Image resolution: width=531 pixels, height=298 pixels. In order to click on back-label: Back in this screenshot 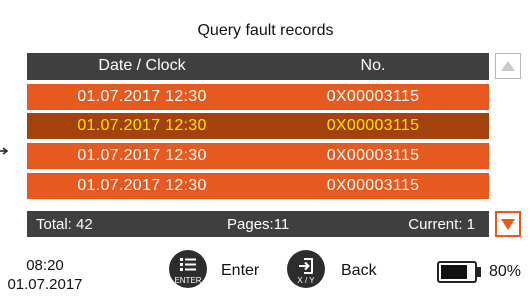, I will do `click(359, 270)`.